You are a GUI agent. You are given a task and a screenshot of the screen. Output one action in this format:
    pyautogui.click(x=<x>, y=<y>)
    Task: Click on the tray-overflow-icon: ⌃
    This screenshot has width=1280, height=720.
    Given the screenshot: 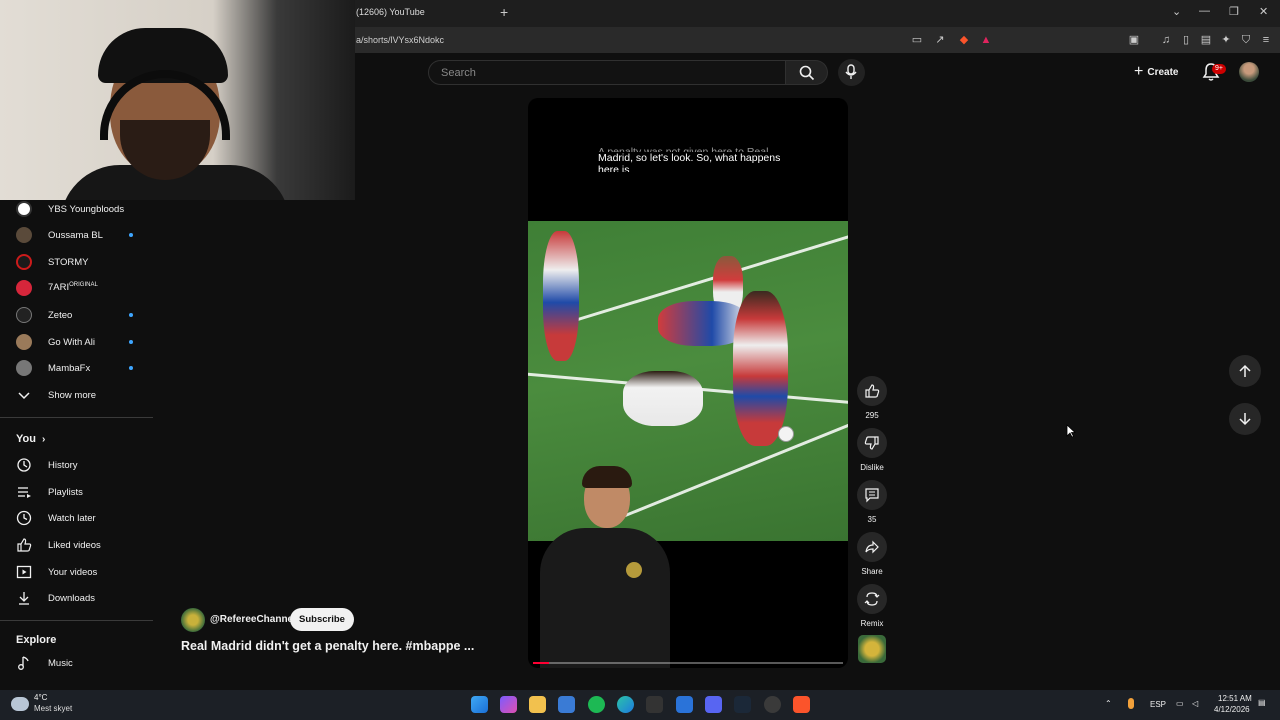 What is the action you would take?
    pyautogui.click(x=1108, y=703)
    